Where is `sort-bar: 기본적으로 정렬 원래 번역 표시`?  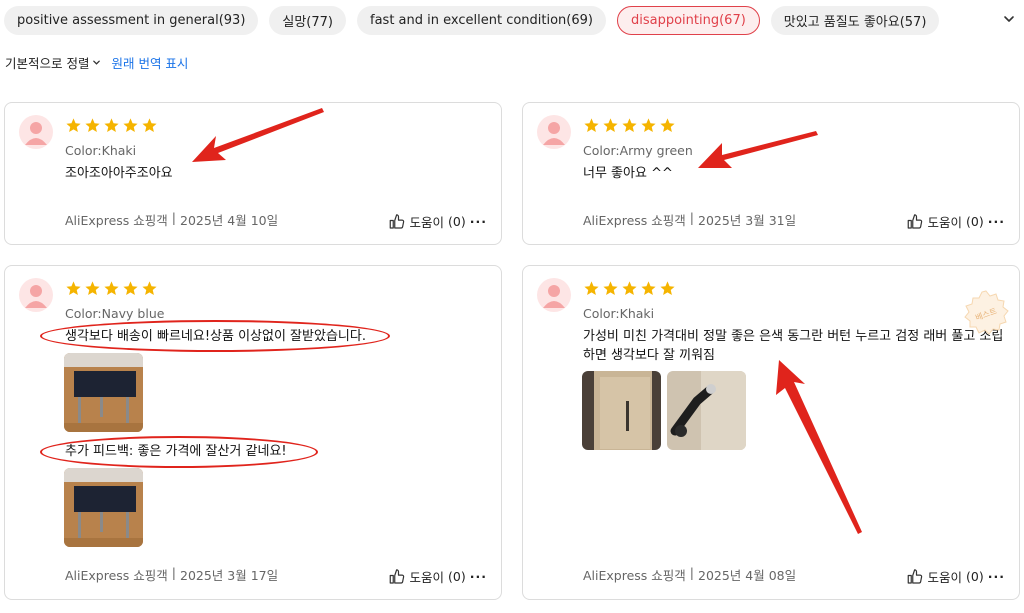
sort-bar: 기본적으로 정렬 원래 번역 표시 is located at coordinates (96, 62).